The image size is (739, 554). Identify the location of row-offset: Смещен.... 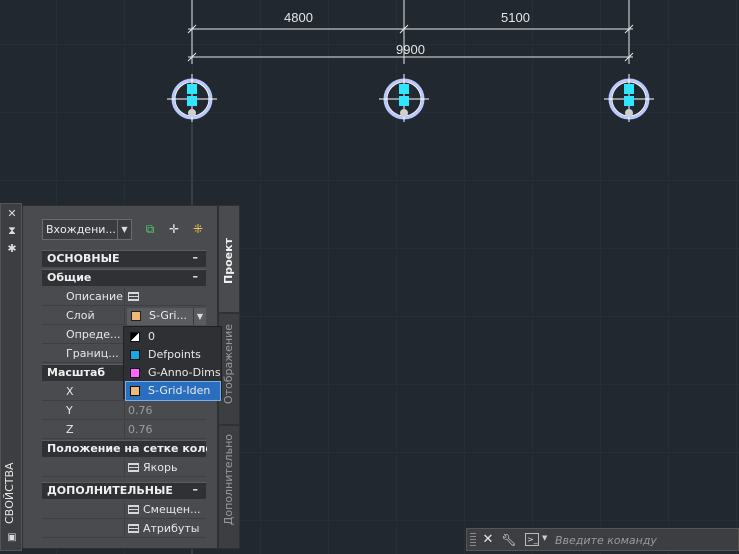
(124, 510).